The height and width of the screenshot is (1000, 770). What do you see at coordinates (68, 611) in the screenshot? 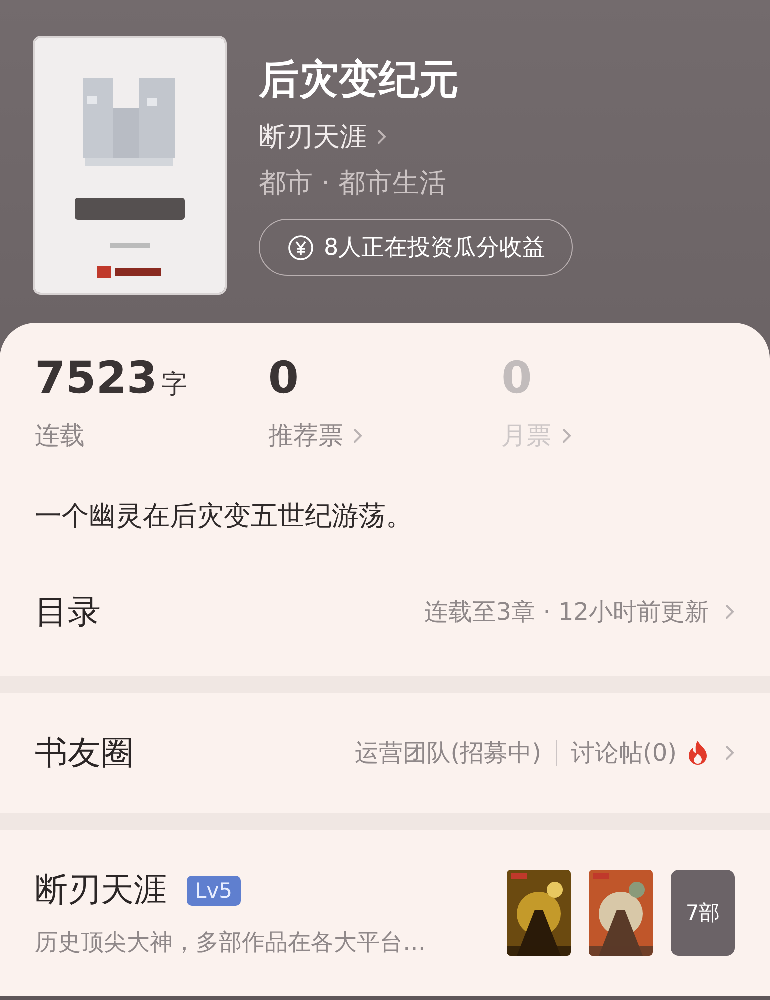
I see `section-title: 目录` at bounding box center [68, 611].